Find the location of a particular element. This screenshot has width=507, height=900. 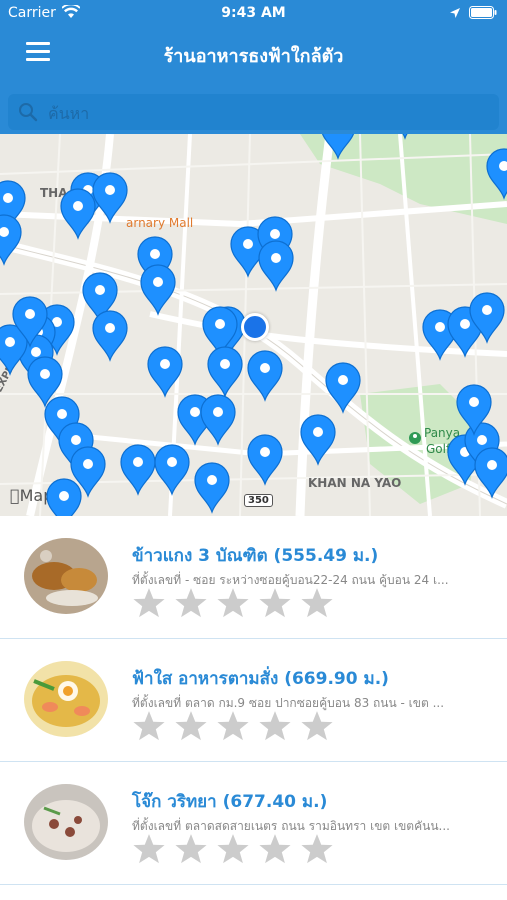

search-box is located at coordinates (253, 112).